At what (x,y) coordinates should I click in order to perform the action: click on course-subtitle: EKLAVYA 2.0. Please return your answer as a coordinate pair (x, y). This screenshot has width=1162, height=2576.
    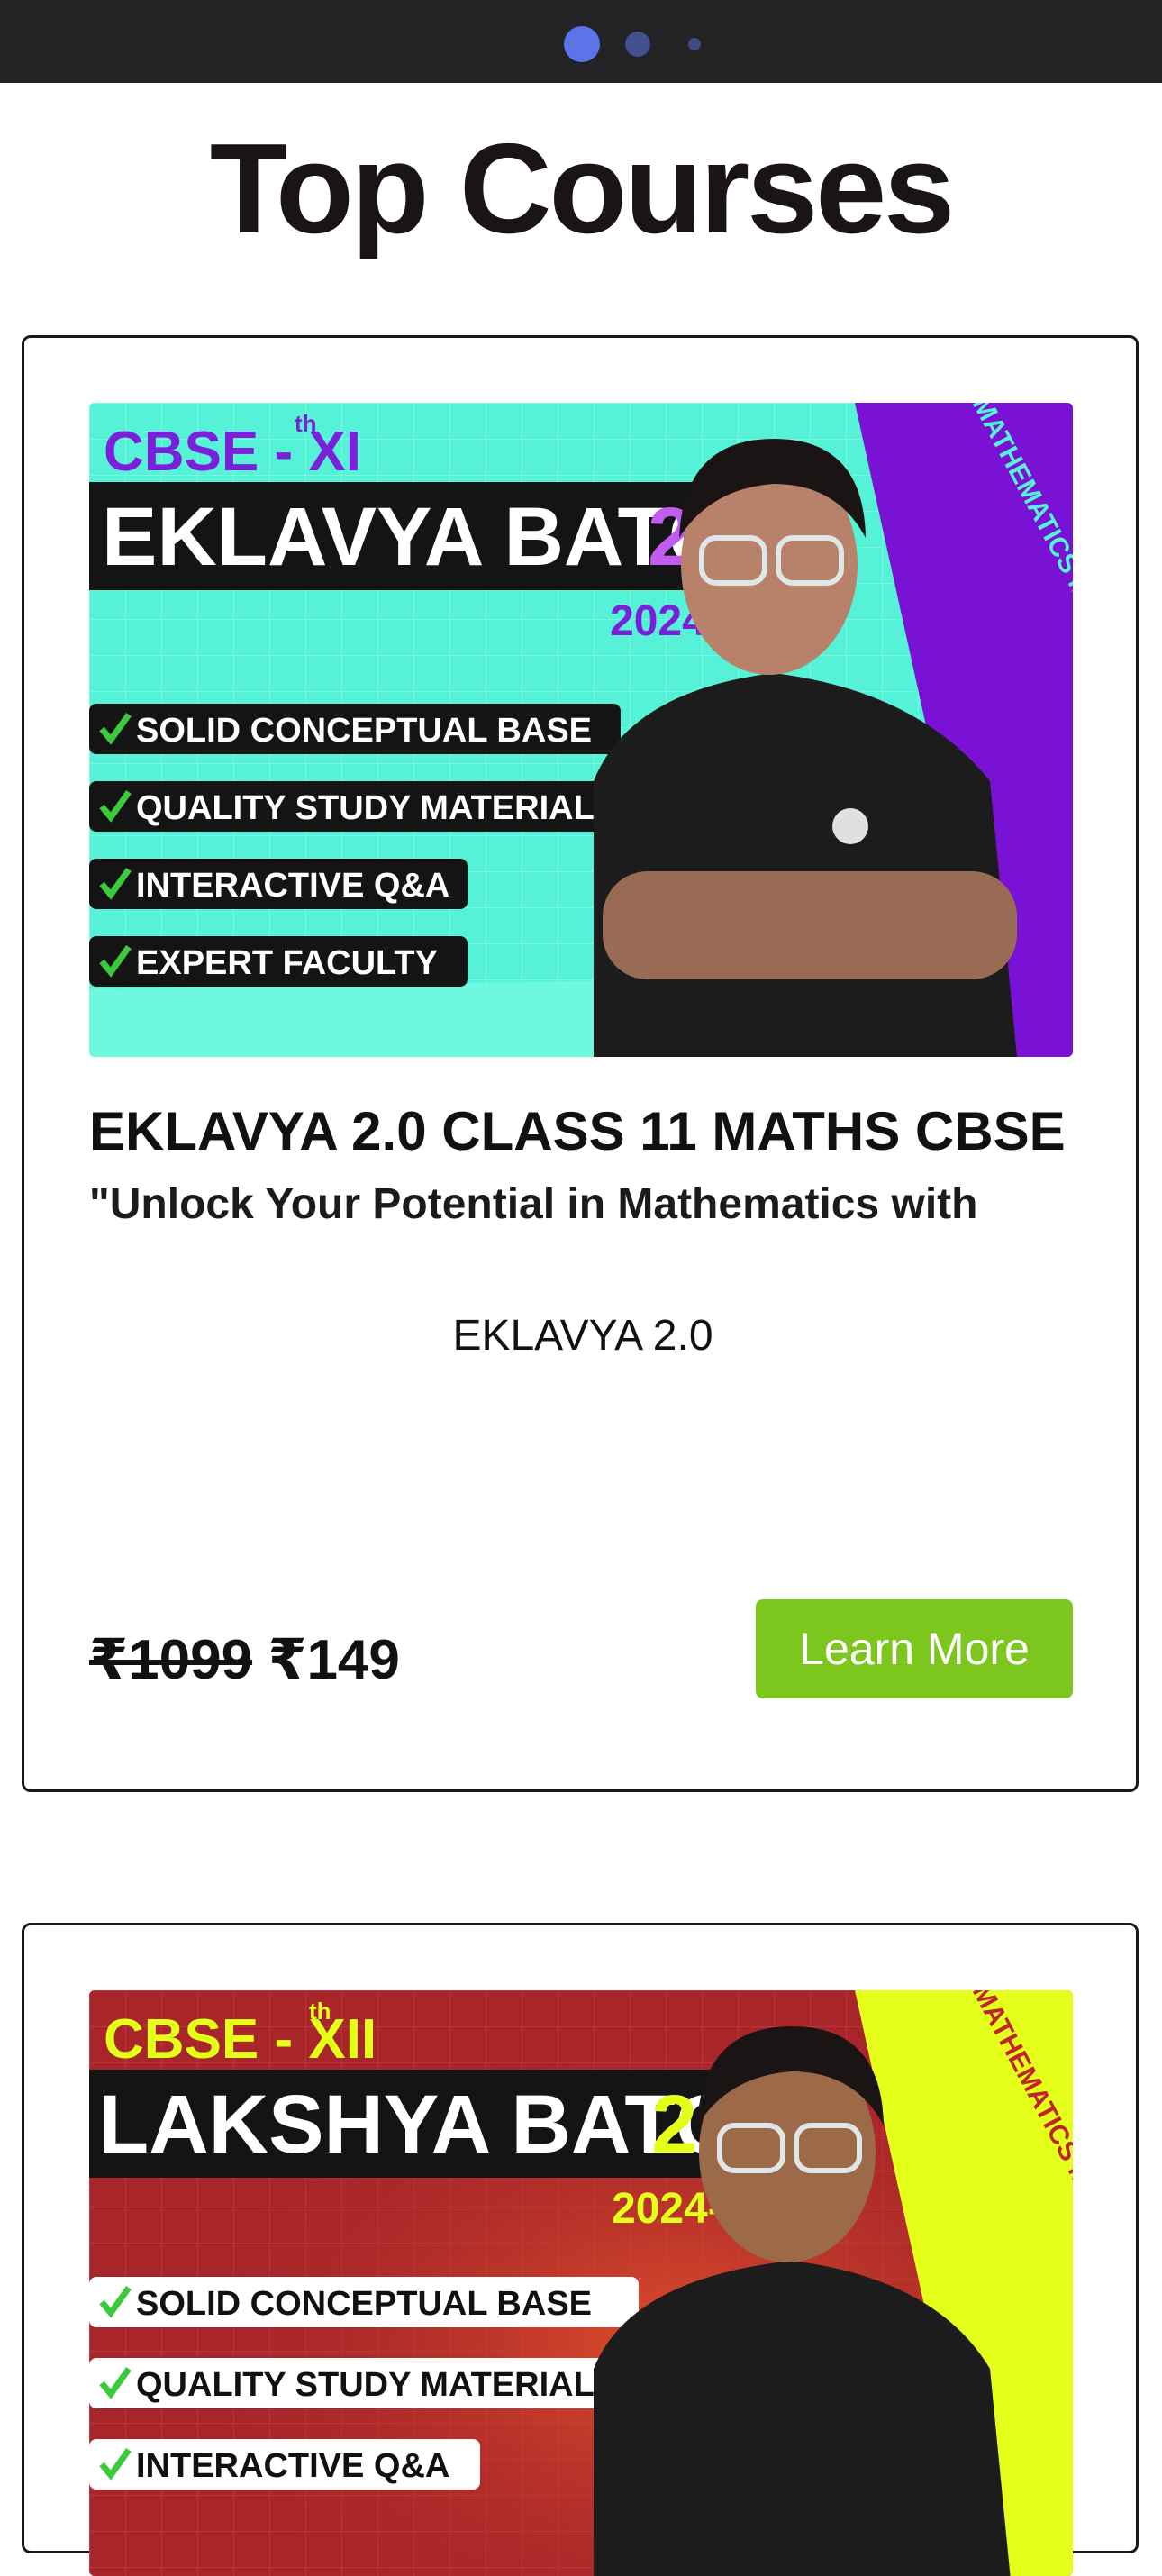
    Looking at the image, I should click on (583, 1336).